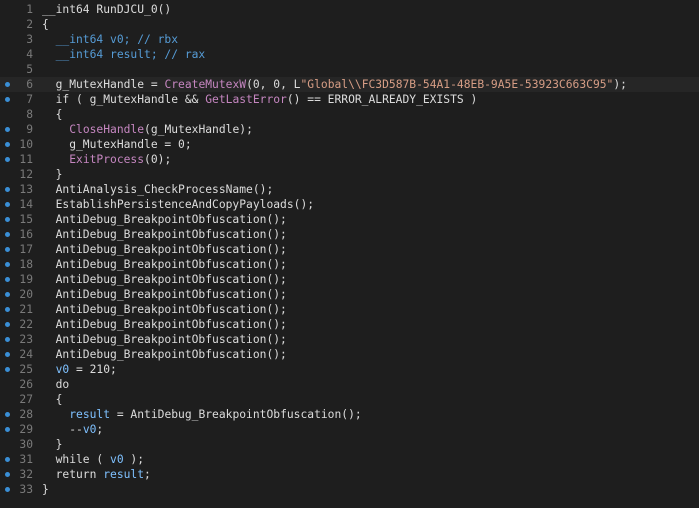 The image size is (699, 508). I want to click on code-token: if ( g_MutexHandle &&, so click(123, 99).